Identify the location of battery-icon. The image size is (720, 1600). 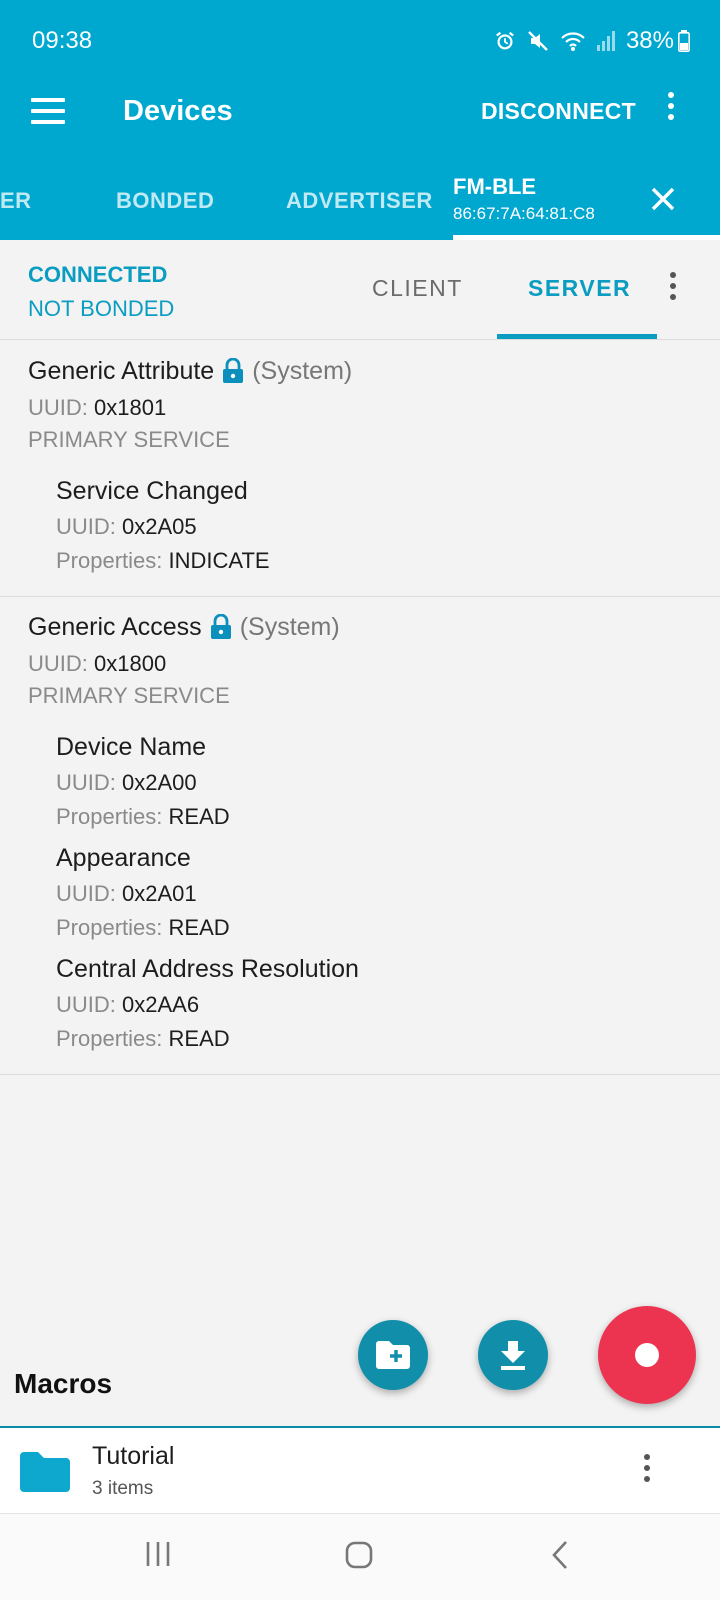
(684, 41).